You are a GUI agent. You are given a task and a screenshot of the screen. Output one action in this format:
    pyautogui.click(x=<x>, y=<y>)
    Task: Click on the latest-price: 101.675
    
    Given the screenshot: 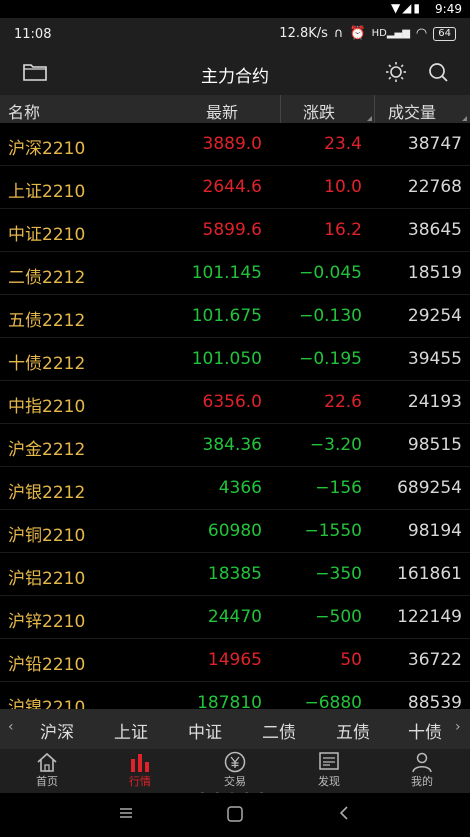 What is the action you would take?
    pyautogui.click(x=226, y=316)
    